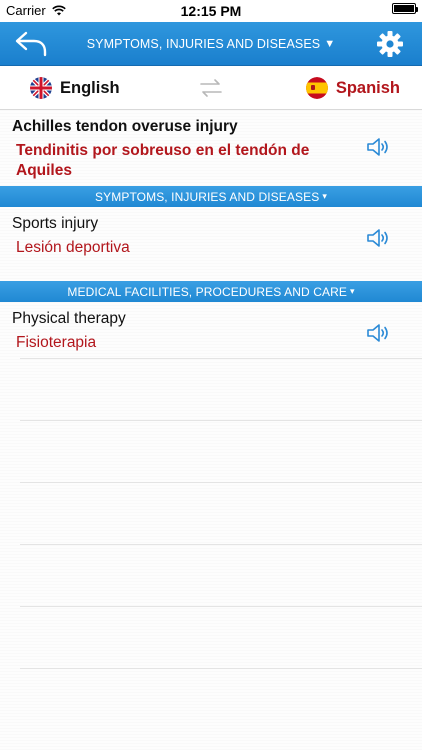 This screenshot has width=422, height=750. What do you see at coordinates (316, 88) in the screenshot?
I see `spain-flag-icon` at bounding box center [316, 88].